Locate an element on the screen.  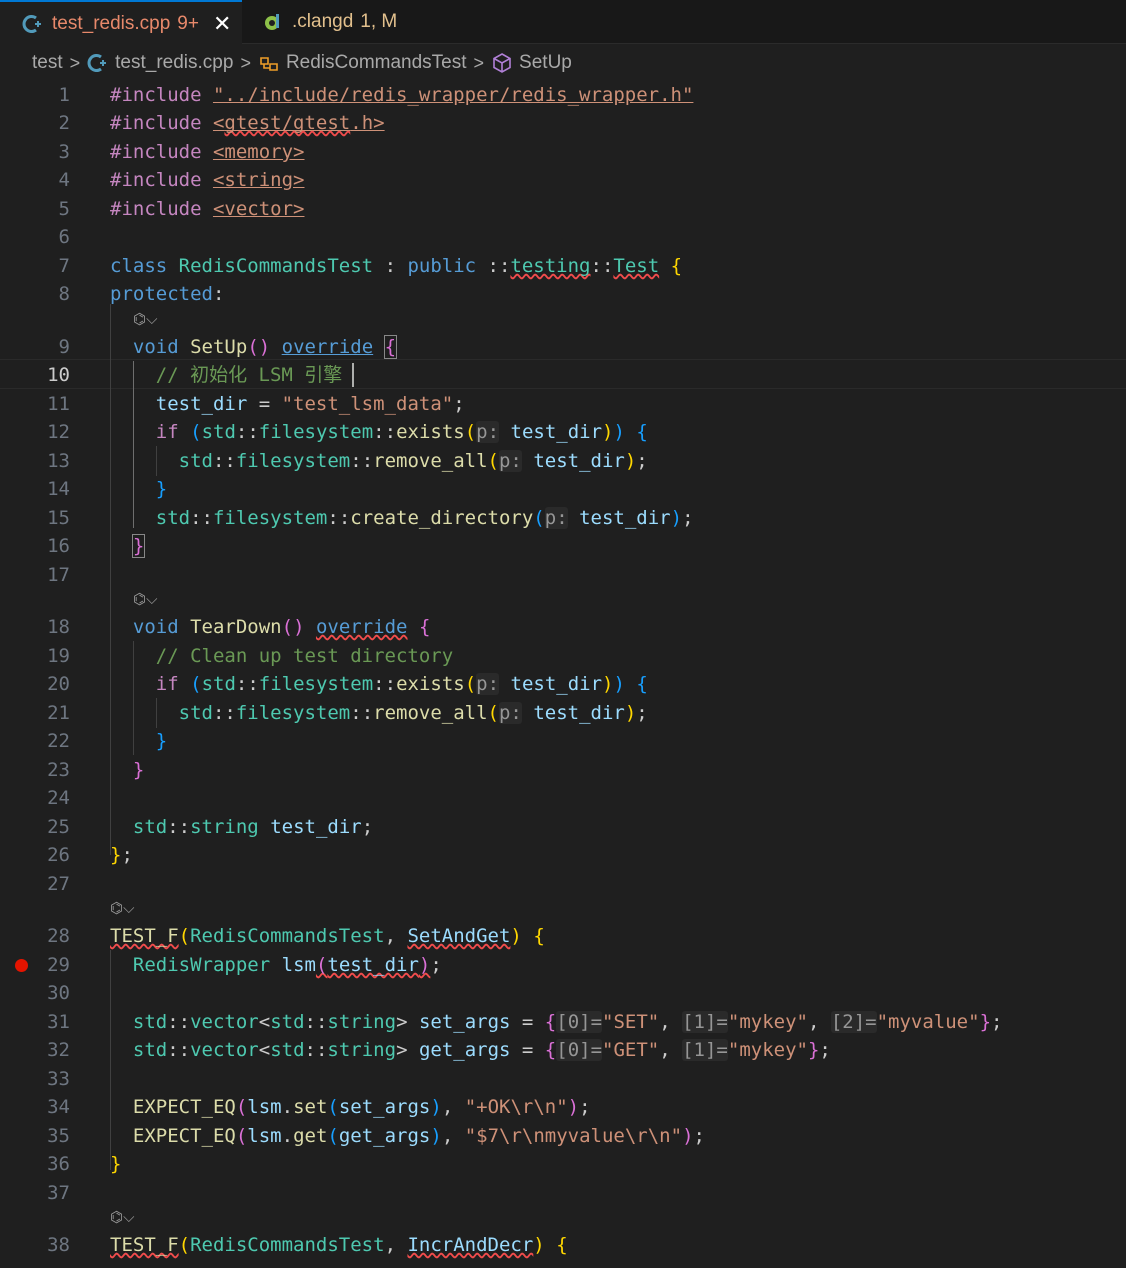
line-number: 22 is located at coordinates (58, 741).